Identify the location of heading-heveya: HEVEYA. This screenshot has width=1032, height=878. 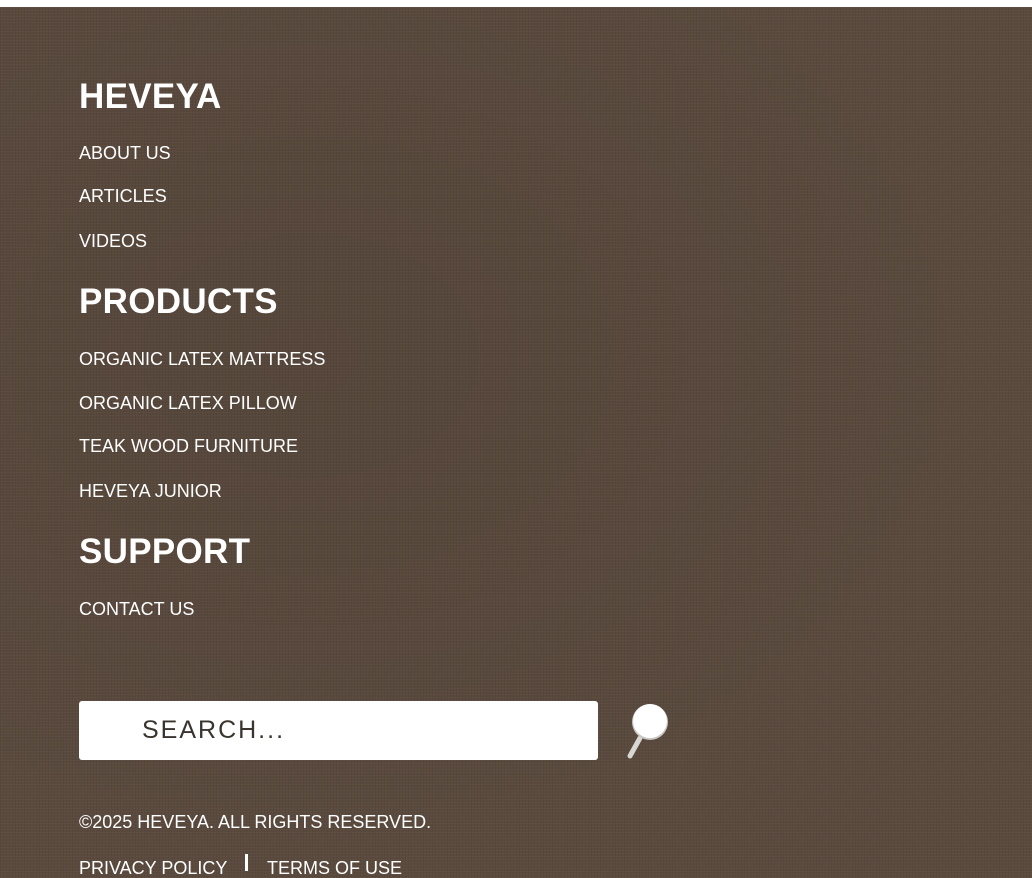
(150, 96).